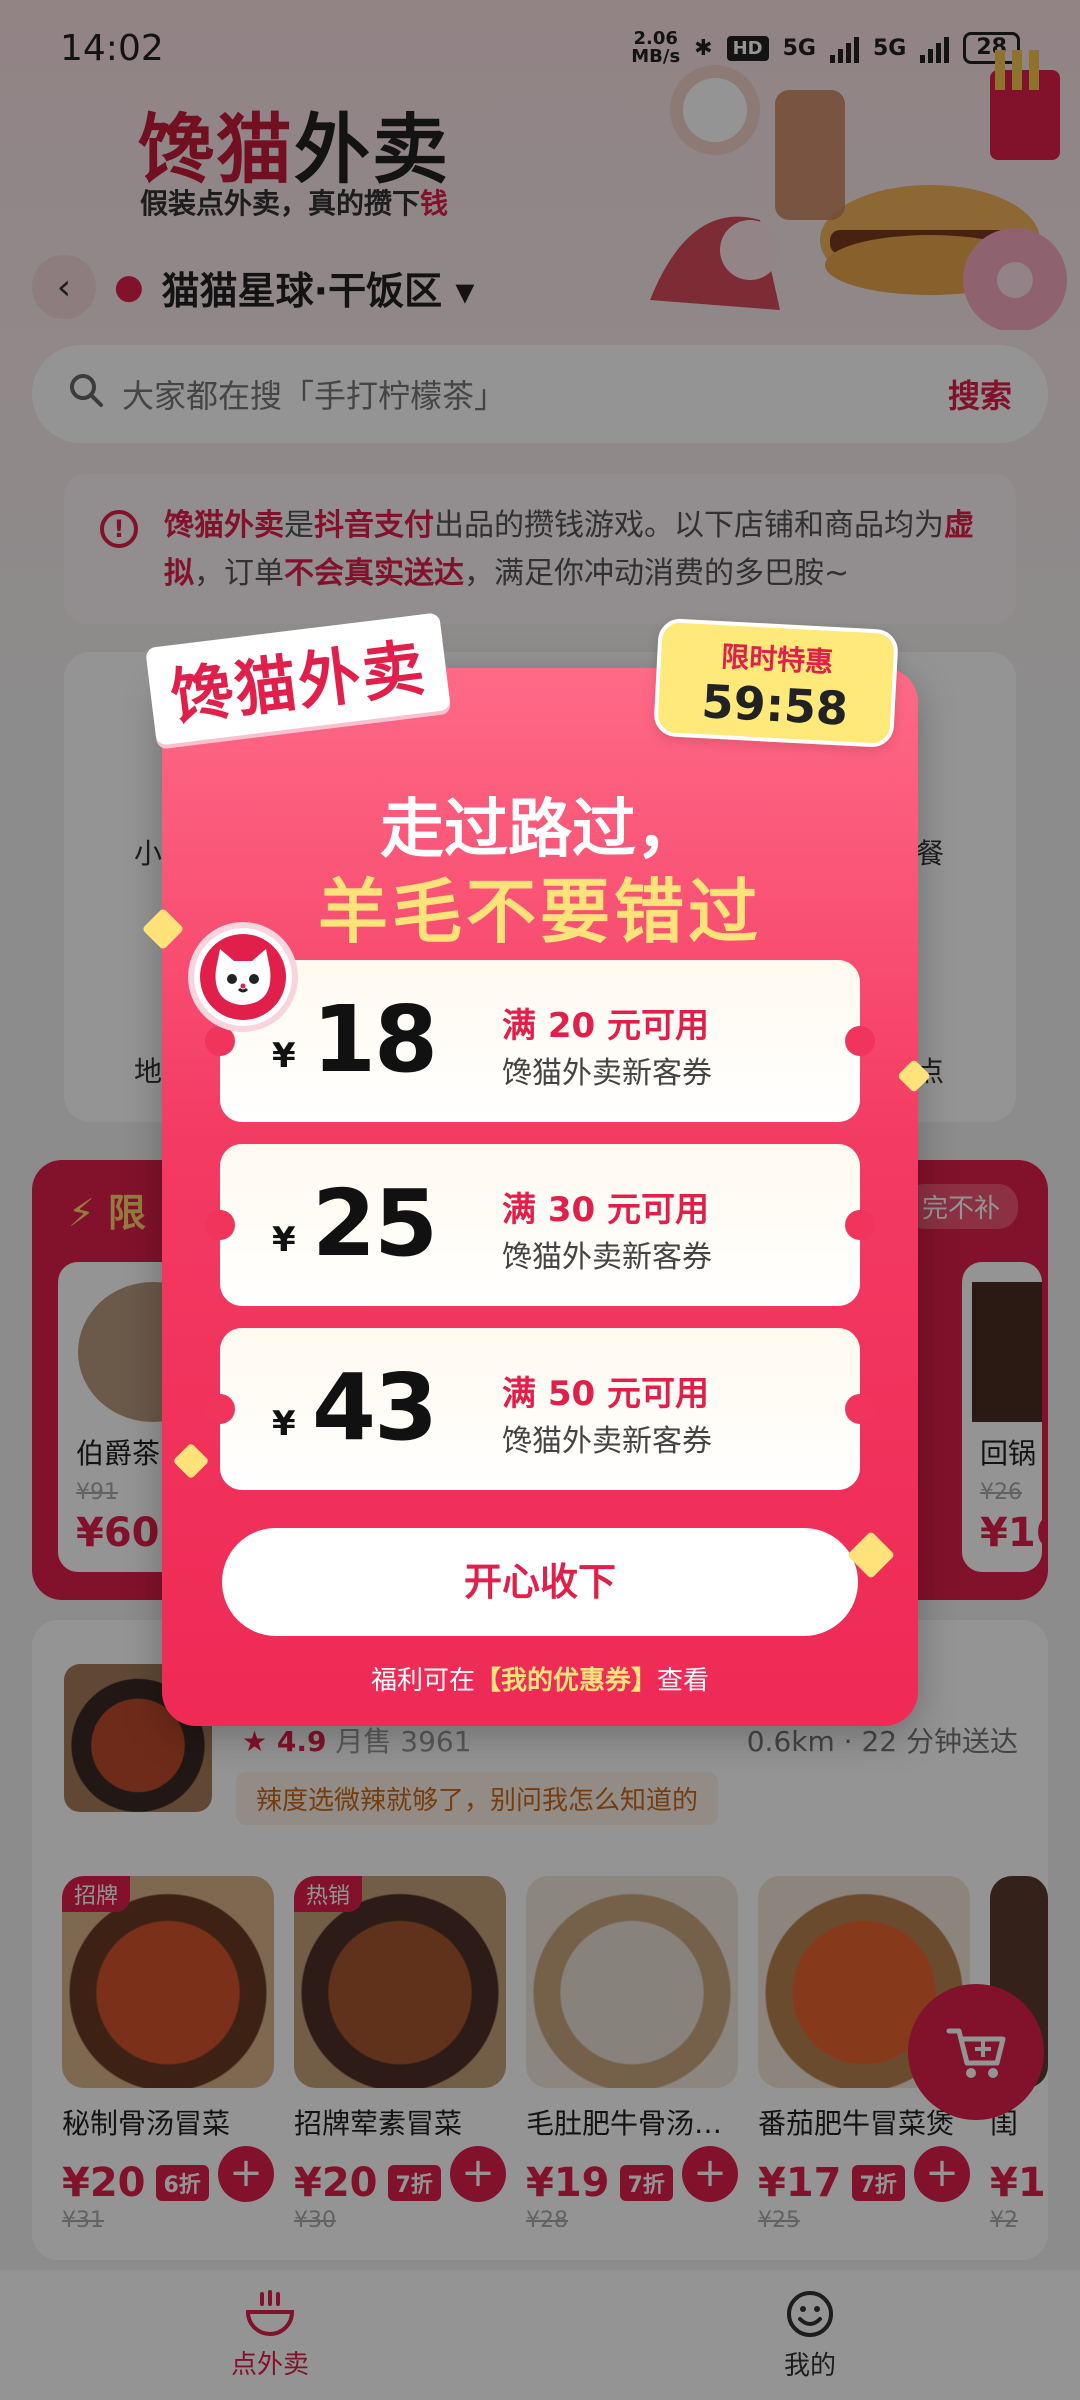 The height and width of the screenshot is (2400, 1080). Describe the element at coordinates (422, 1681) in the screenshot. I see `footnote-text: 福利可在` at that location.